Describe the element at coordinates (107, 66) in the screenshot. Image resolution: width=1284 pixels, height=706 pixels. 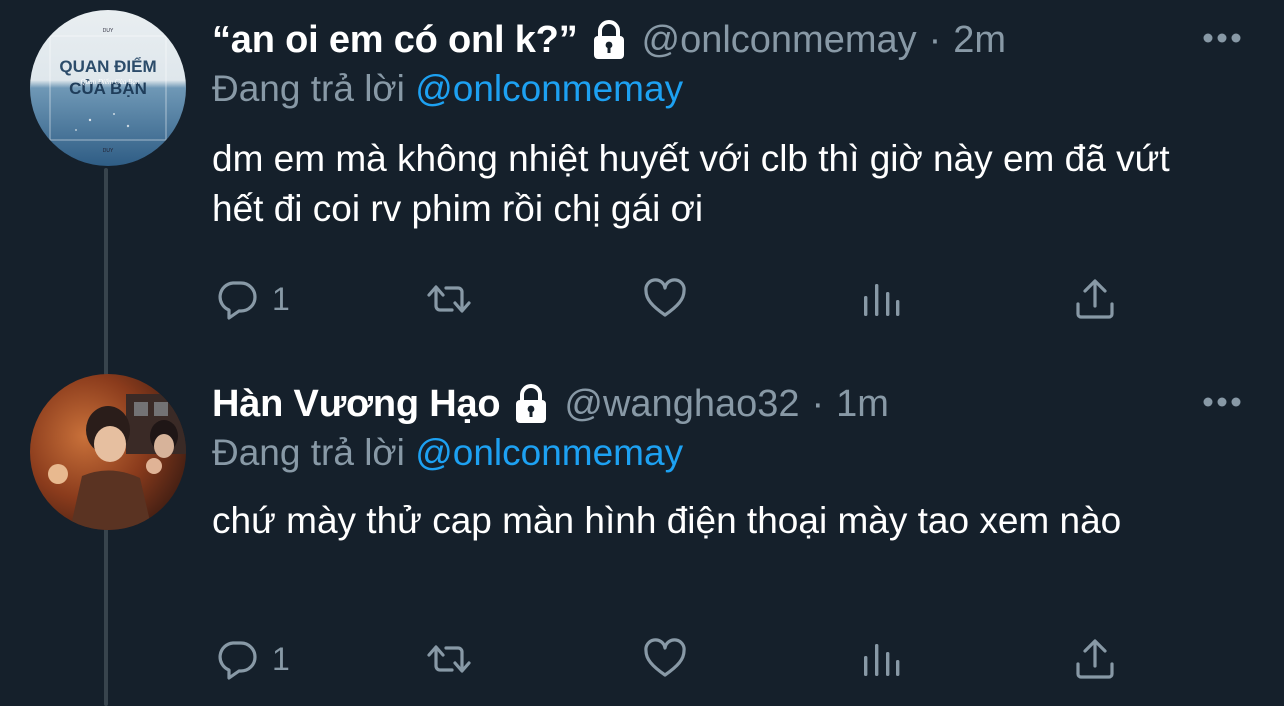
I see `avatar-title-line-1: QUAN ĐIỂM` at that location.